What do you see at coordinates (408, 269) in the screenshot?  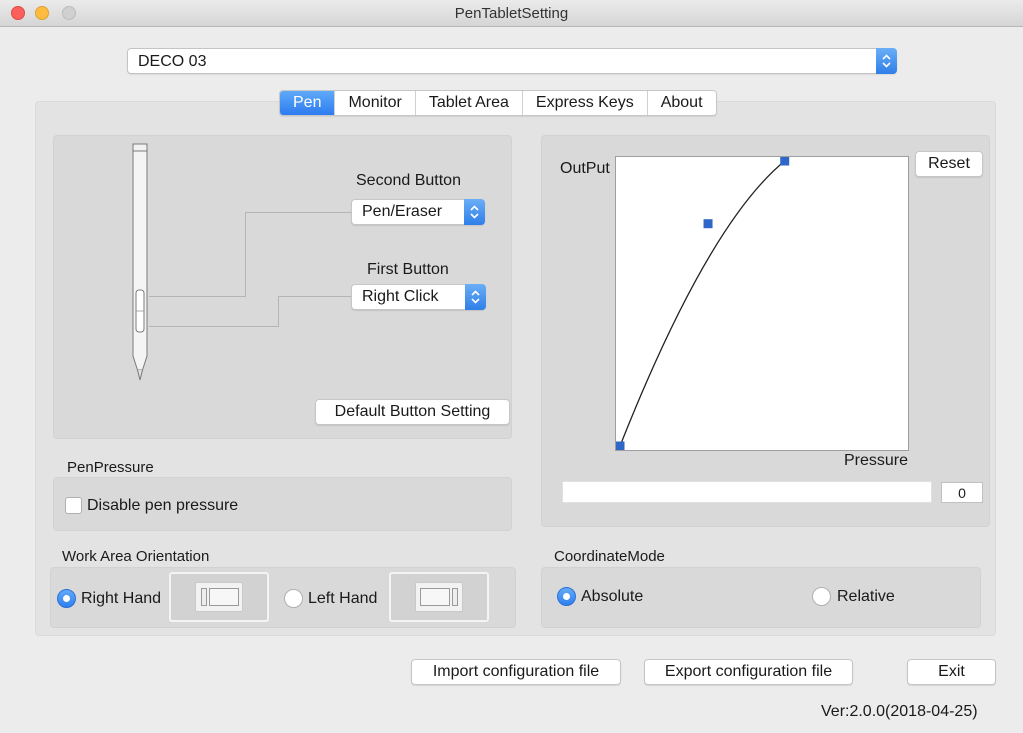 I see `first-button-label: First Button` at bounding box center [408, 269].